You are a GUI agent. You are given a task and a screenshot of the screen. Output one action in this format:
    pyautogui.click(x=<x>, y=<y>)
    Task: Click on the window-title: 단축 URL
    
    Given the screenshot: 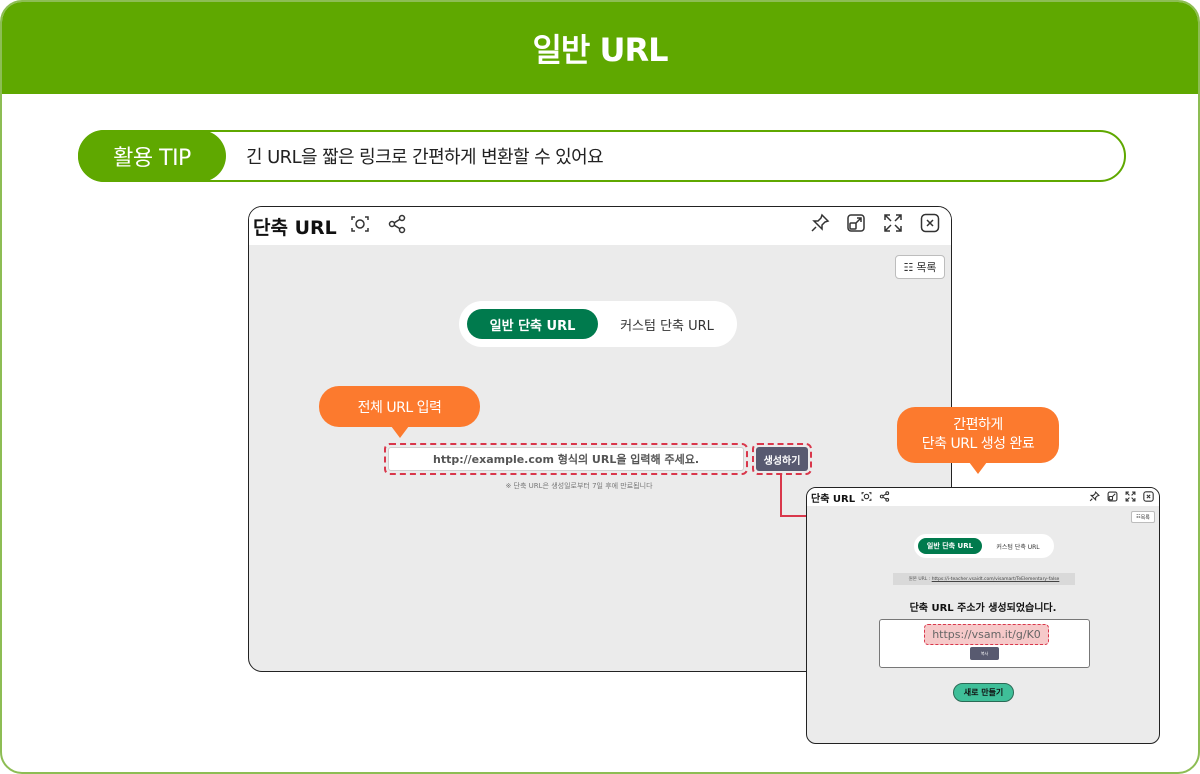 What is the action you would take?
    pyautogui.click(x=295, y=228)
    